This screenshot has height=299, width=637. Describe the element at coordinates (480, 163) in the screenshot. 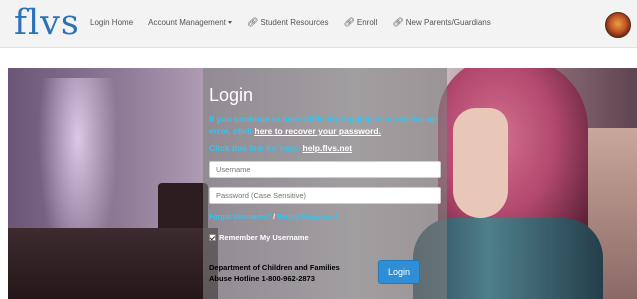

I see `hero-person-face` at that location.